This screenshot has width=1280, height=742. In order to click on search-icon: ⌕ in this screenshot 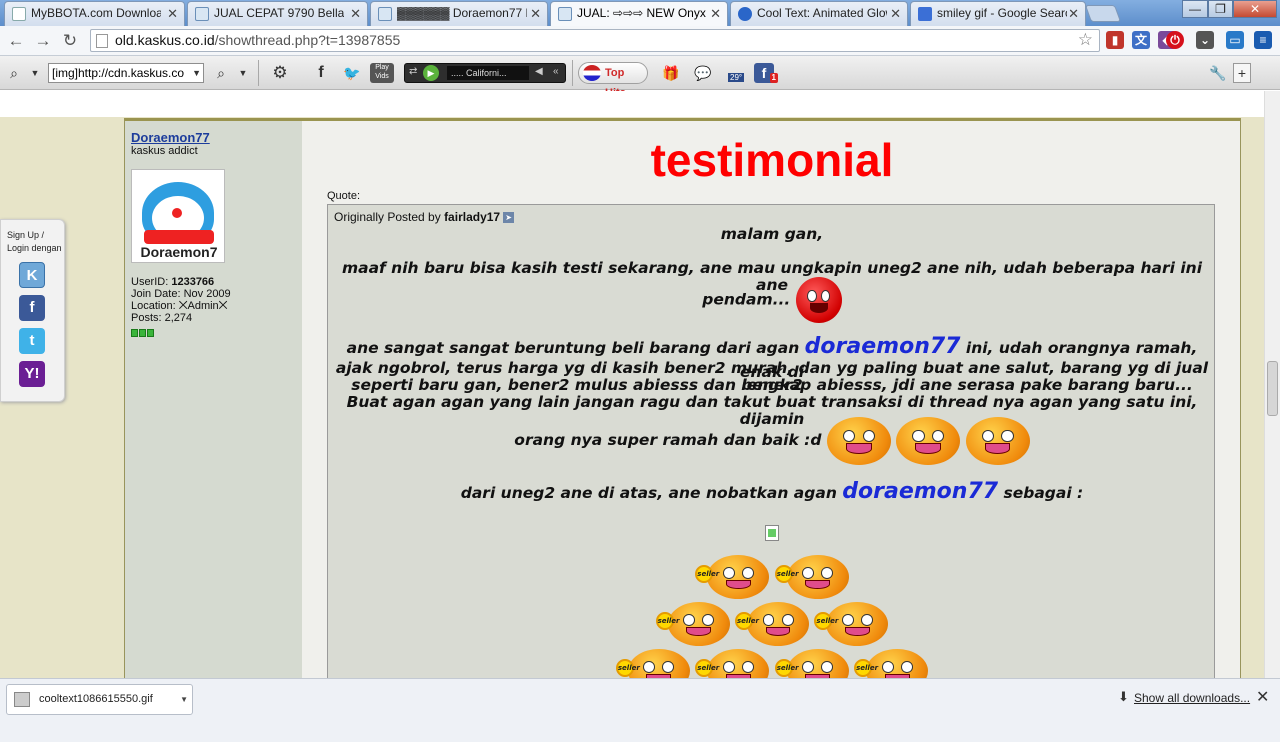, I will do `click(14, 73)`.